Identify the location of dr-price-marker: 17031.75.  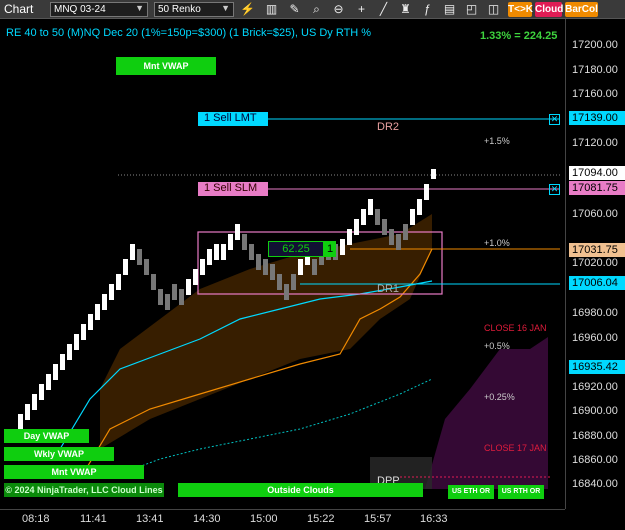
(597, 250).